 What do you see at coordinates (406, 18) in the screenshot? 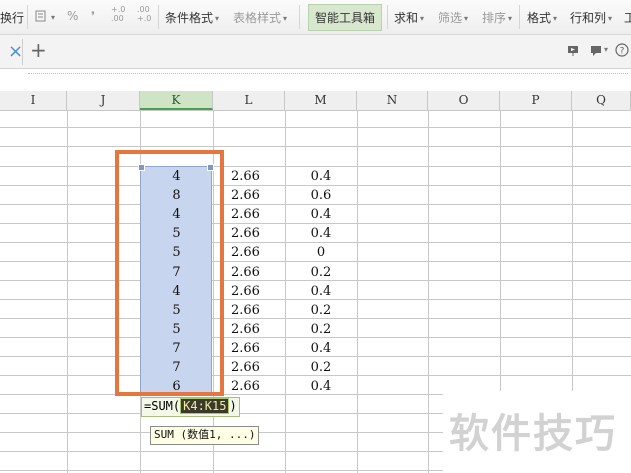
I see `sum-label: 求和` at bounding box center [406, 18].